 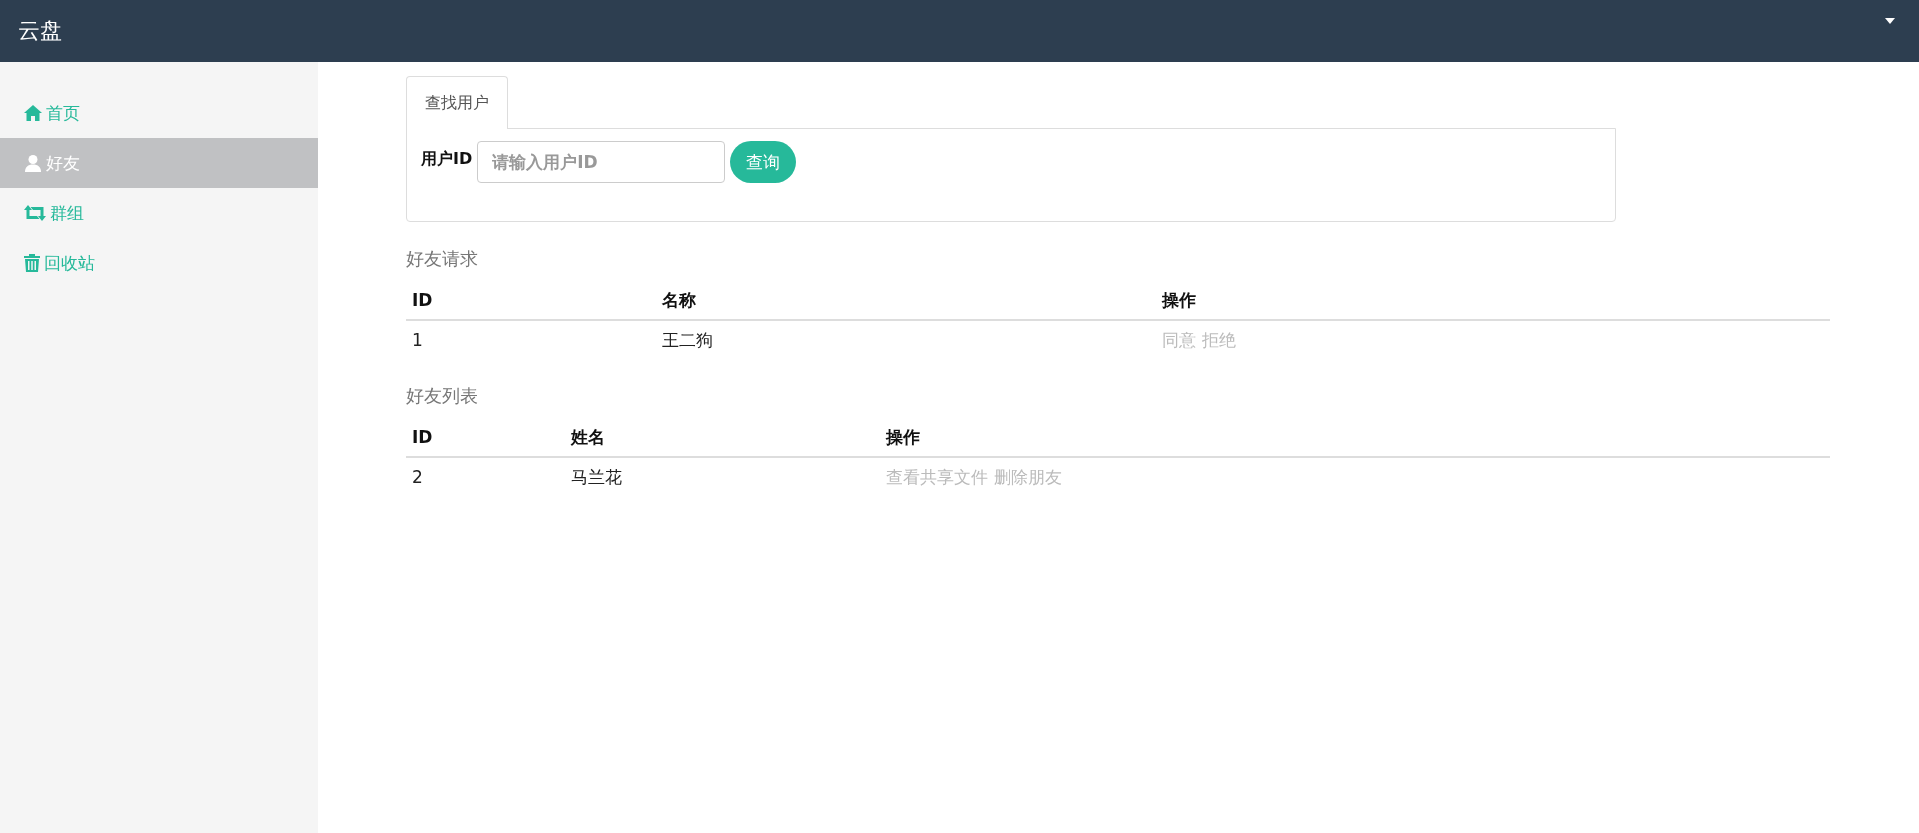 I want to click on column-header: 名称, so click(x=679, y=300).